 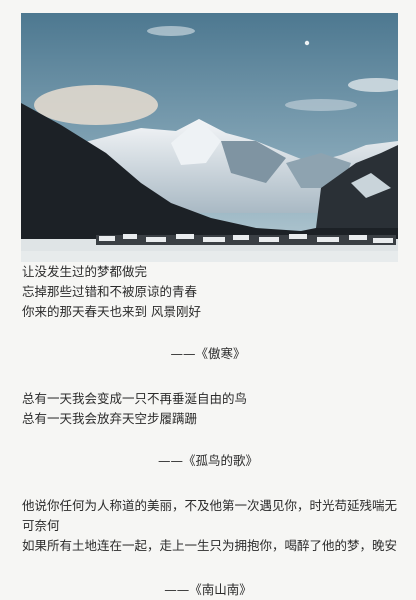 What do you see at coordinates (208, 589) in the screenshot?
I see `song-attribution: ——《南山南》` at bounding box center [208, 589].